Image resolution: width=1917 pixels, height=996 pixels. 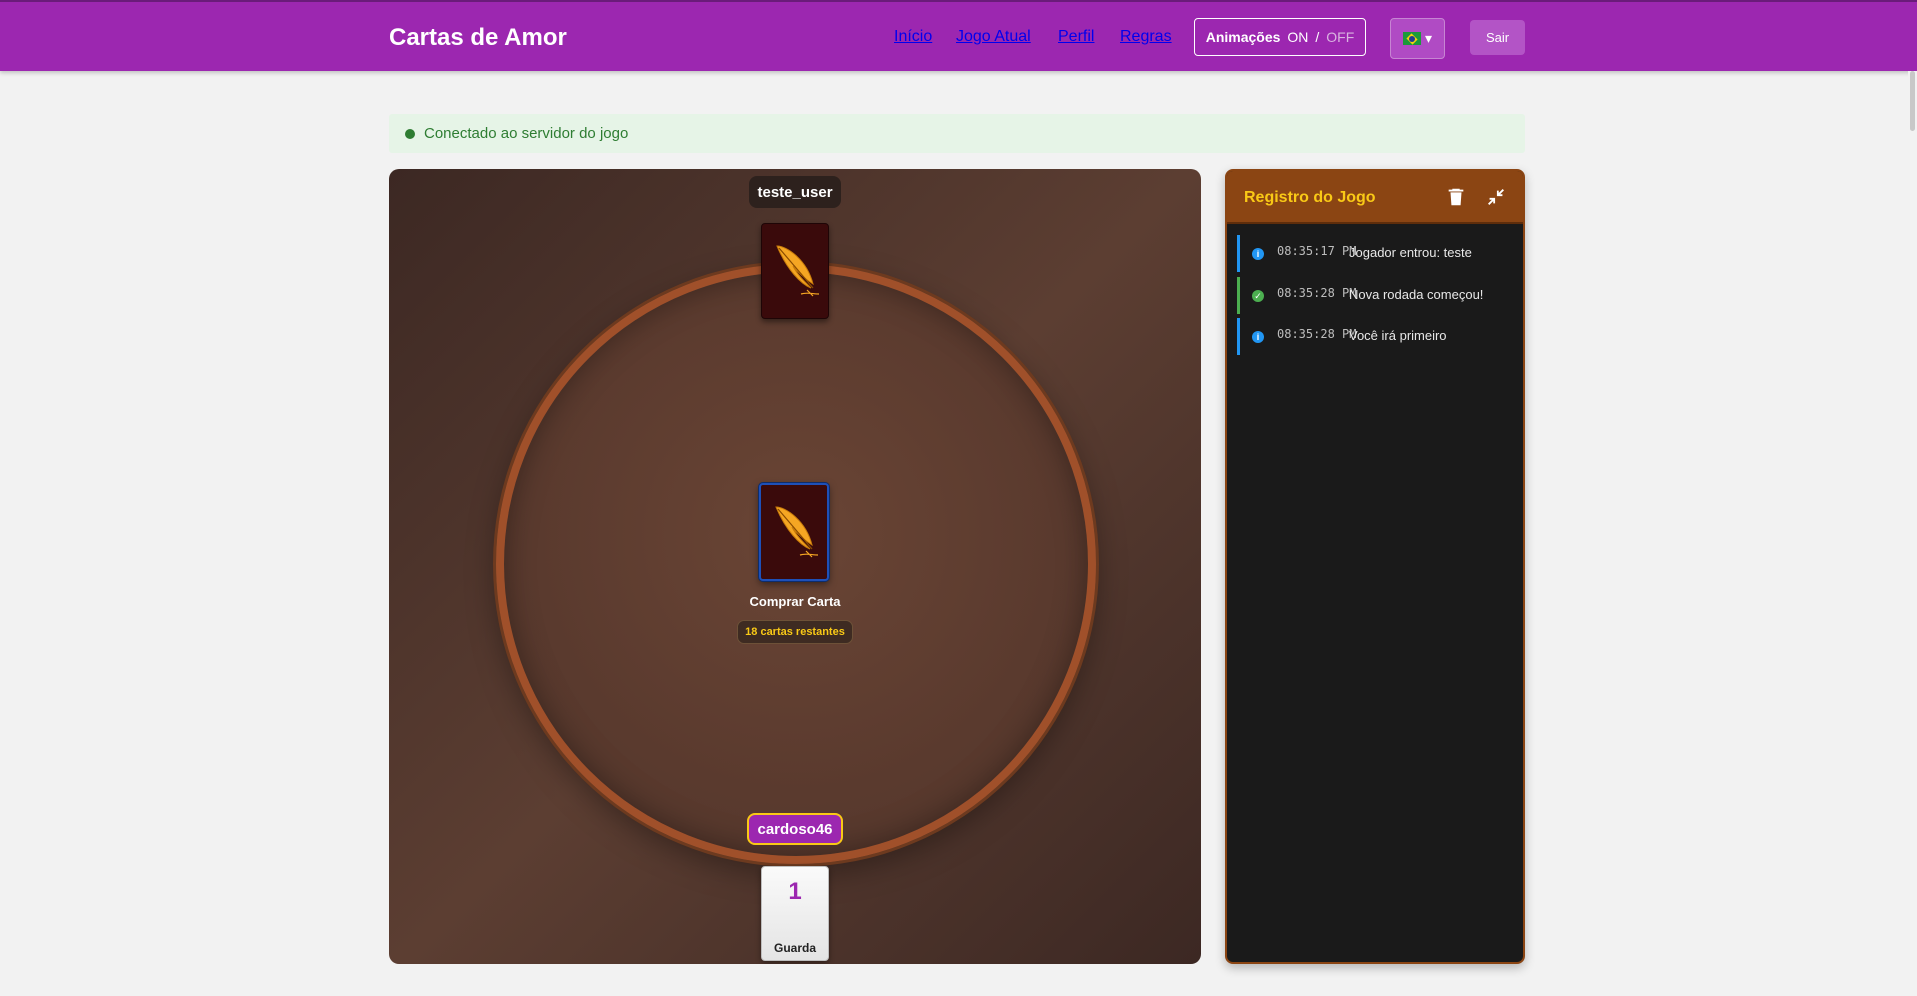 What do you see at coordinates (1497, 37) in the screenshot?
I see `logout-button: Sair` at bounding box center [1497, 37].